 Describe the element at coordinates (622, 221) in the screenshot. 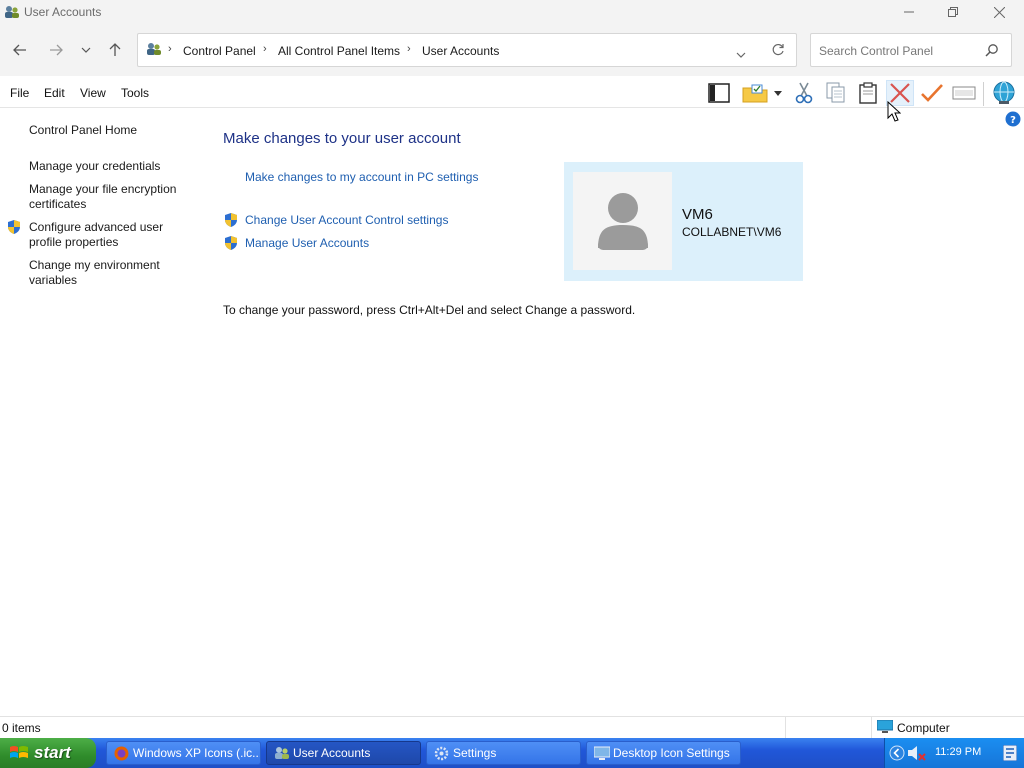

I see `avatar` at that location.